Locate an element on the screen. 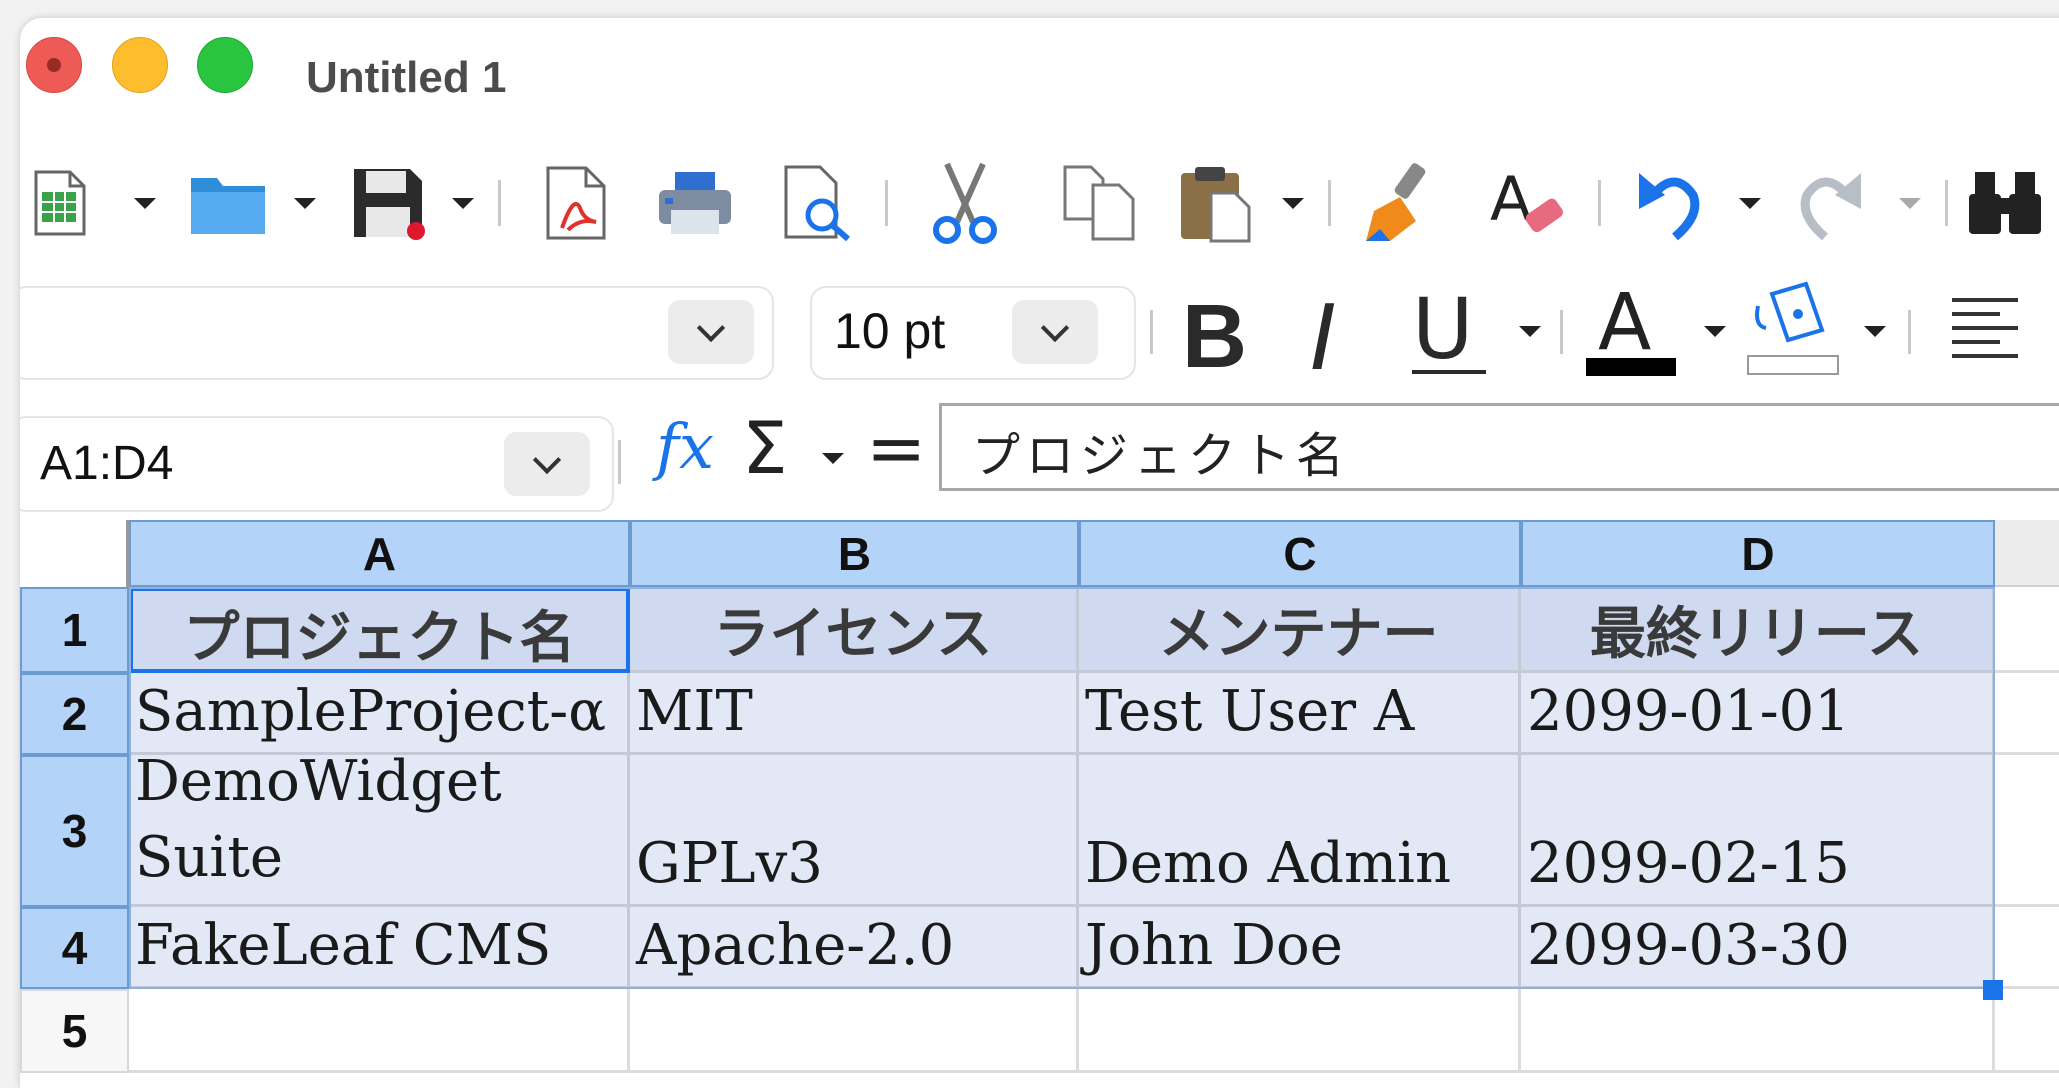  highlight-color-button is located at coordinates (1793, 328).